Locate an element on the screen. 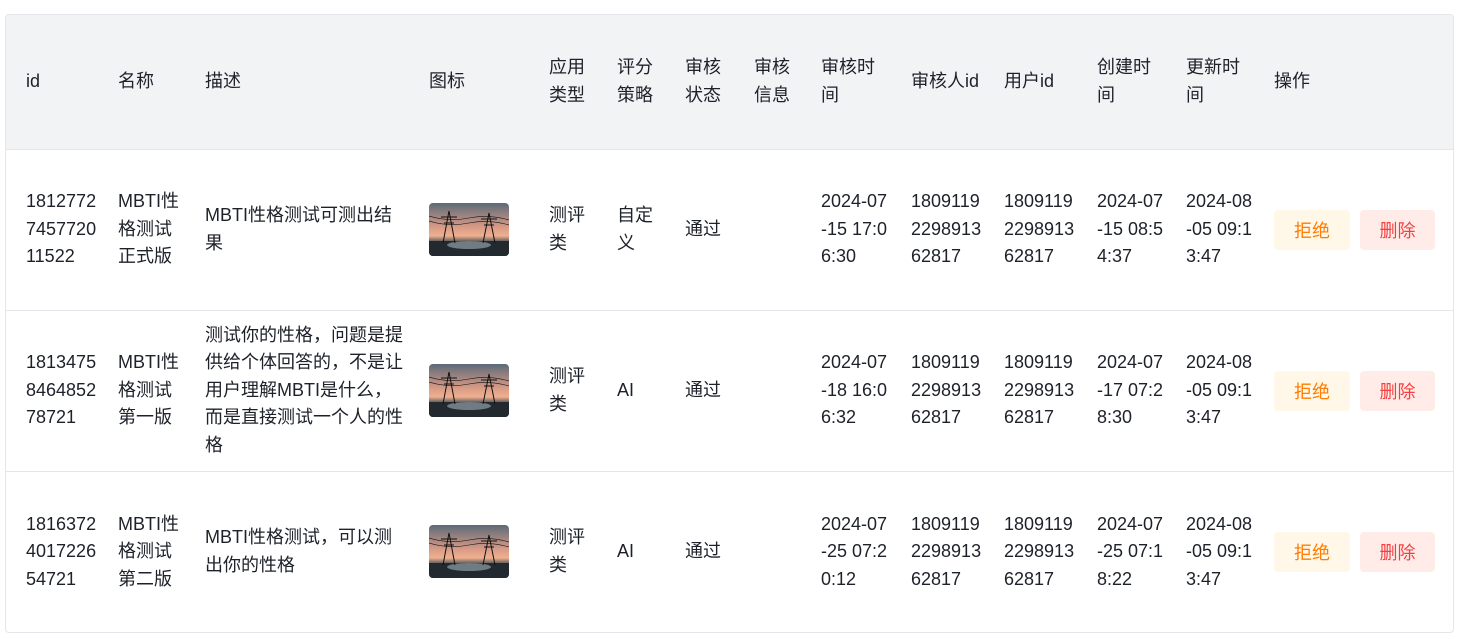  cell-id: 1813475846485278721 is located at coordinates (52, 391).